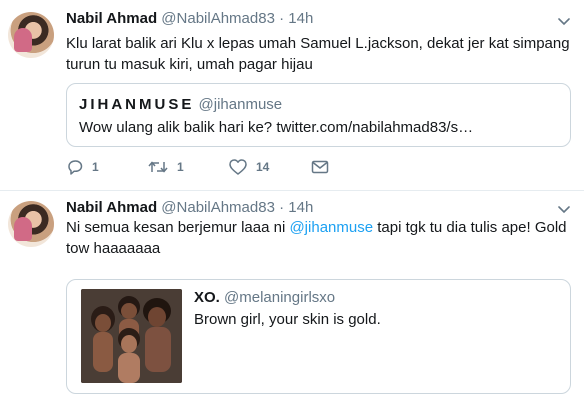  What do you see at coordinates (287, 319) in the screenshot?
I see `quoted-tweet-text: Brown girl, your skin is gold.` at bounding box center [287, 319].